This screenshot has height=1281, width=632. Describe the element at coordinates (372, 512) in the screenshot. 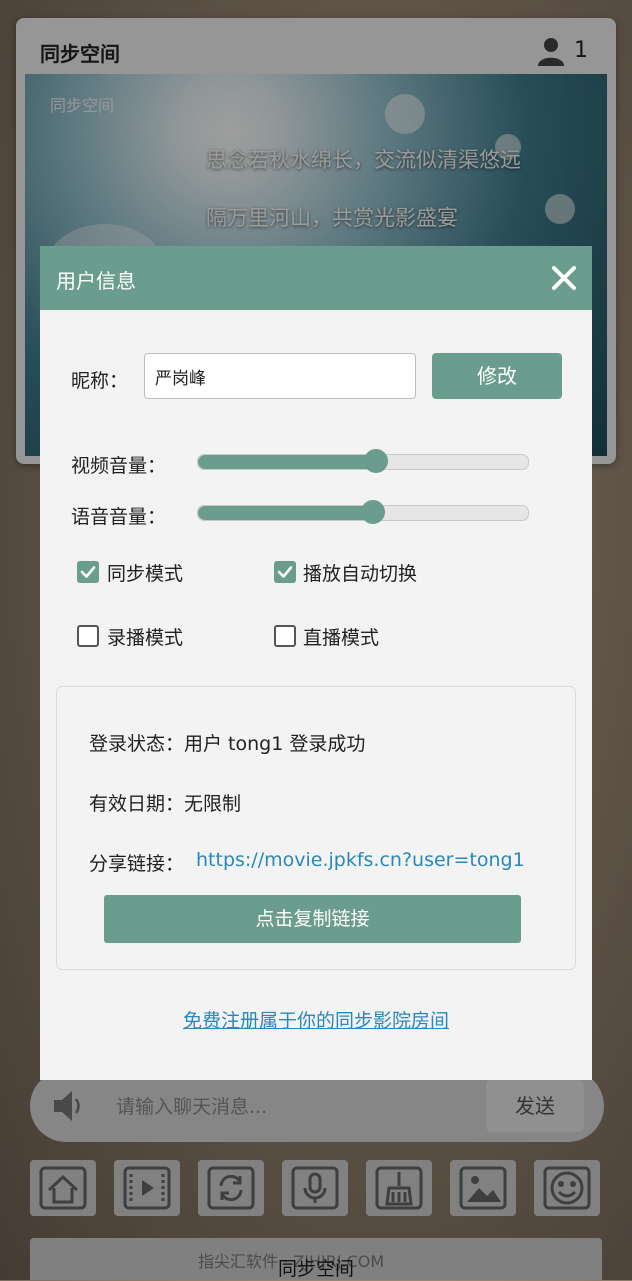

I see `voice-volume-thumb` at that location.